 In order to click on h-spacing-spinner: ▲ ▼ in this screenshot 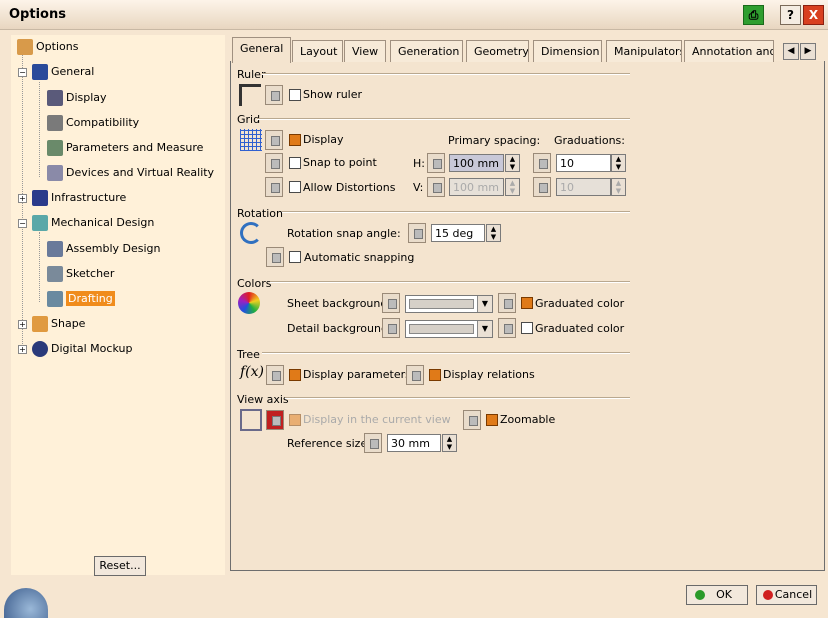, I will do `click(512, 163)`.